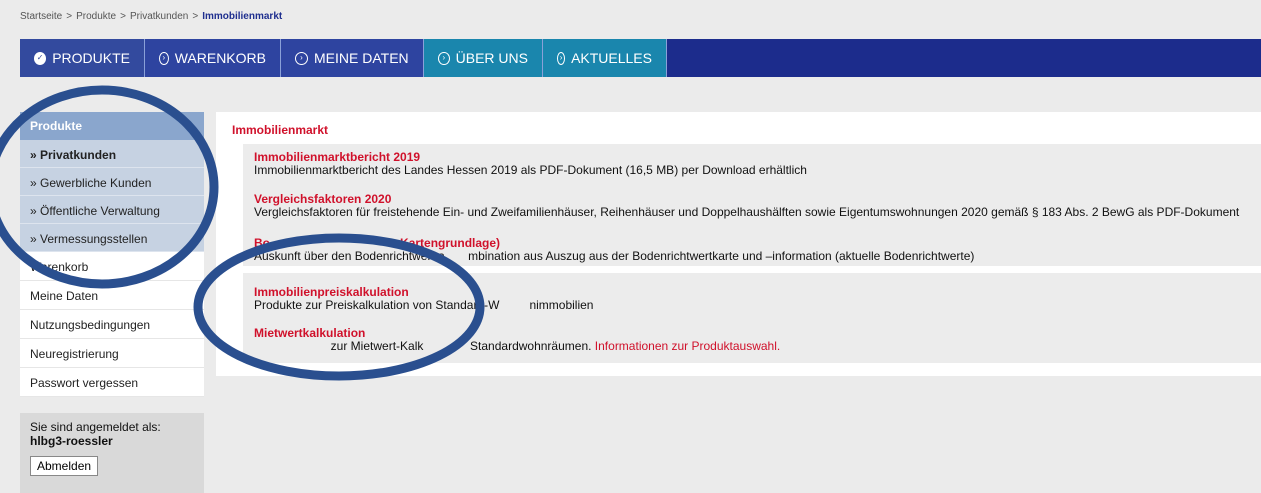  What do you see at coordinates (96, 16) in the screenshot?
I see `breadcrumb-link-produkte: Produkte` at bounding box center [96, 16].